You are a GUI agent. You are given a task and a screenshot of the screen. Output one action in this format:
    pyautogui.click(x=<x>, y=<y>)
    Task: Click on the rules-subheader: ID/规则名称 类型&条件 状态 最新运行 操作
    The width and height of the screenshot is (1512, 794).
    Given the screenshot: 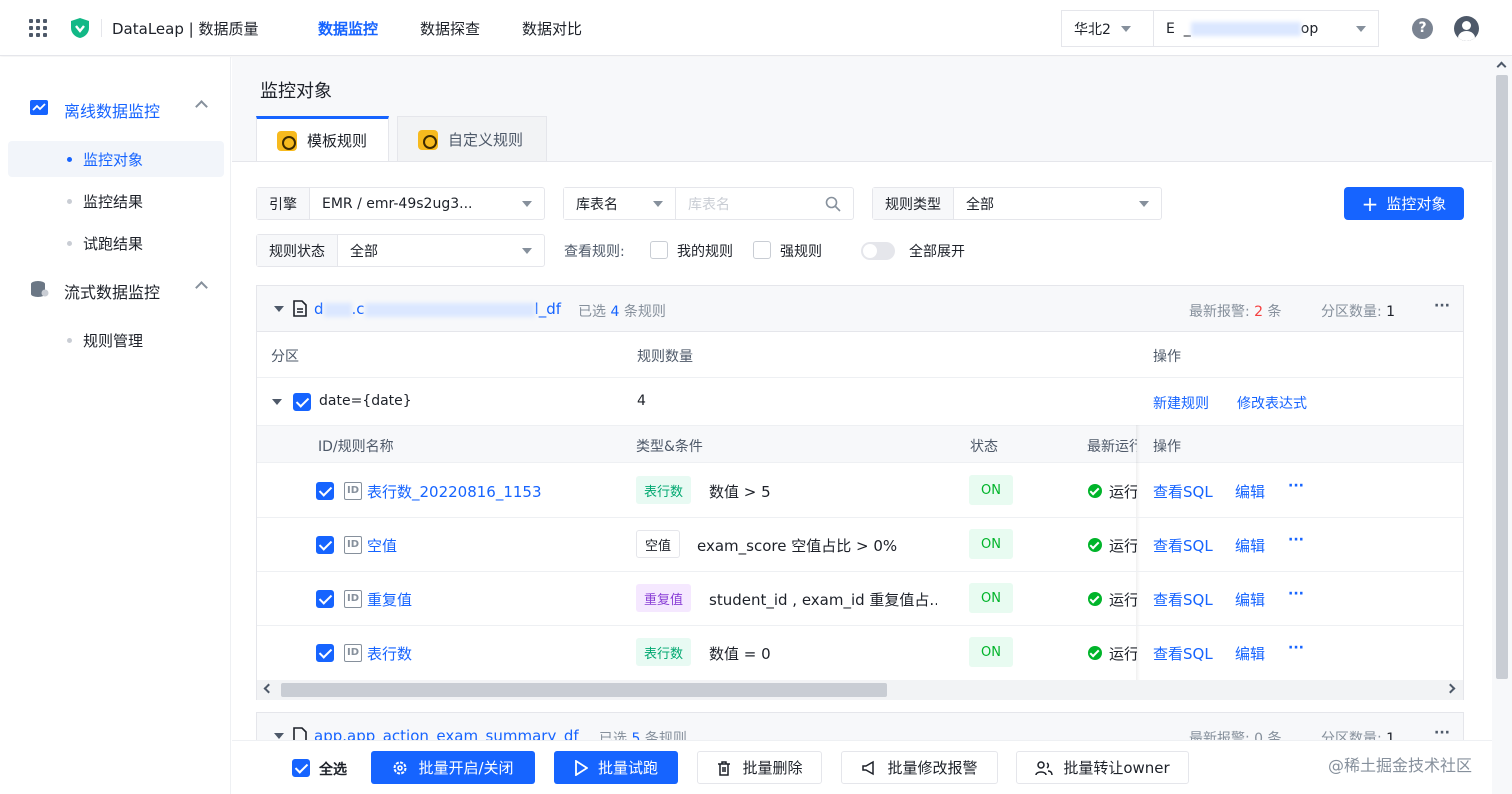 What is the action you would take?
    pyautogui.click(x=860, y=444)
    